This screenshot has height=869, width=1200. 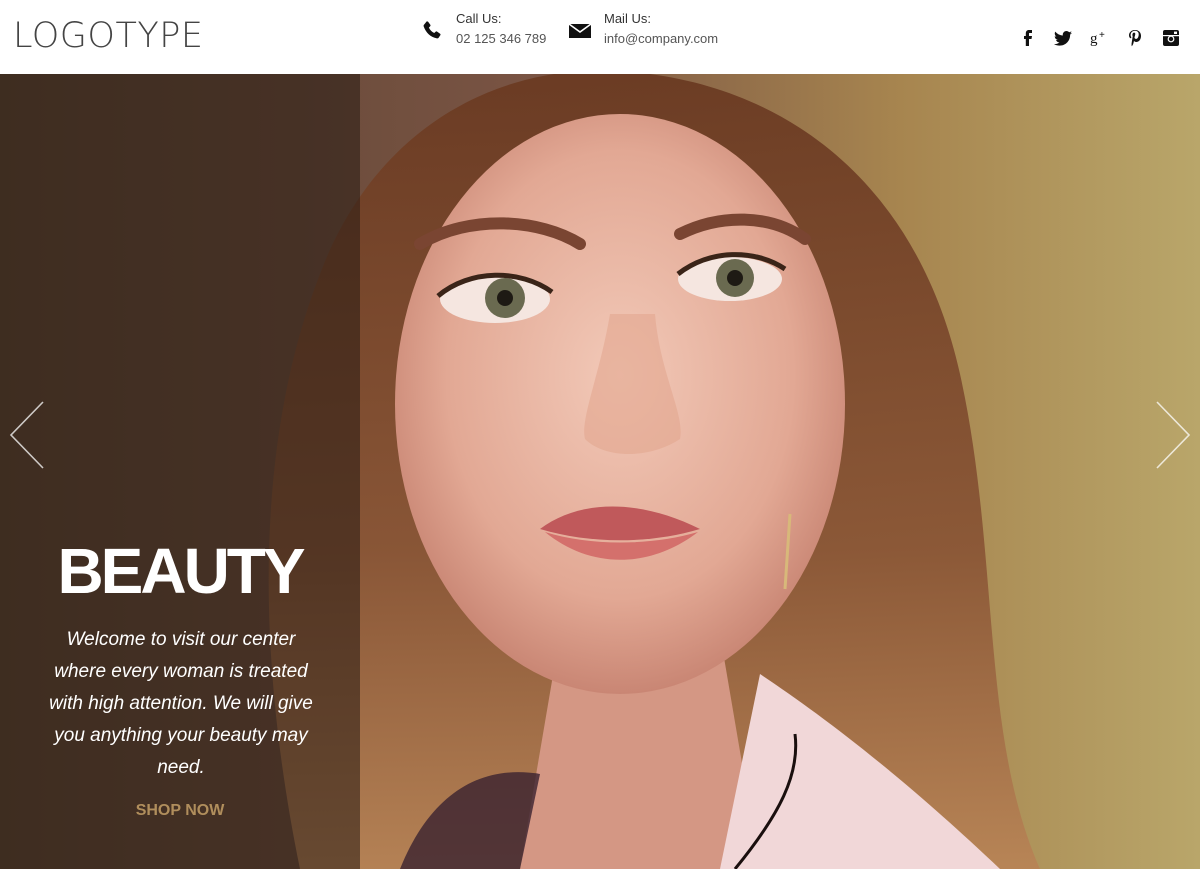 What do you see at coordinates (28, 435) in the screenshot?
I see `chevron-left-icon` at bounding box center [28, 435].